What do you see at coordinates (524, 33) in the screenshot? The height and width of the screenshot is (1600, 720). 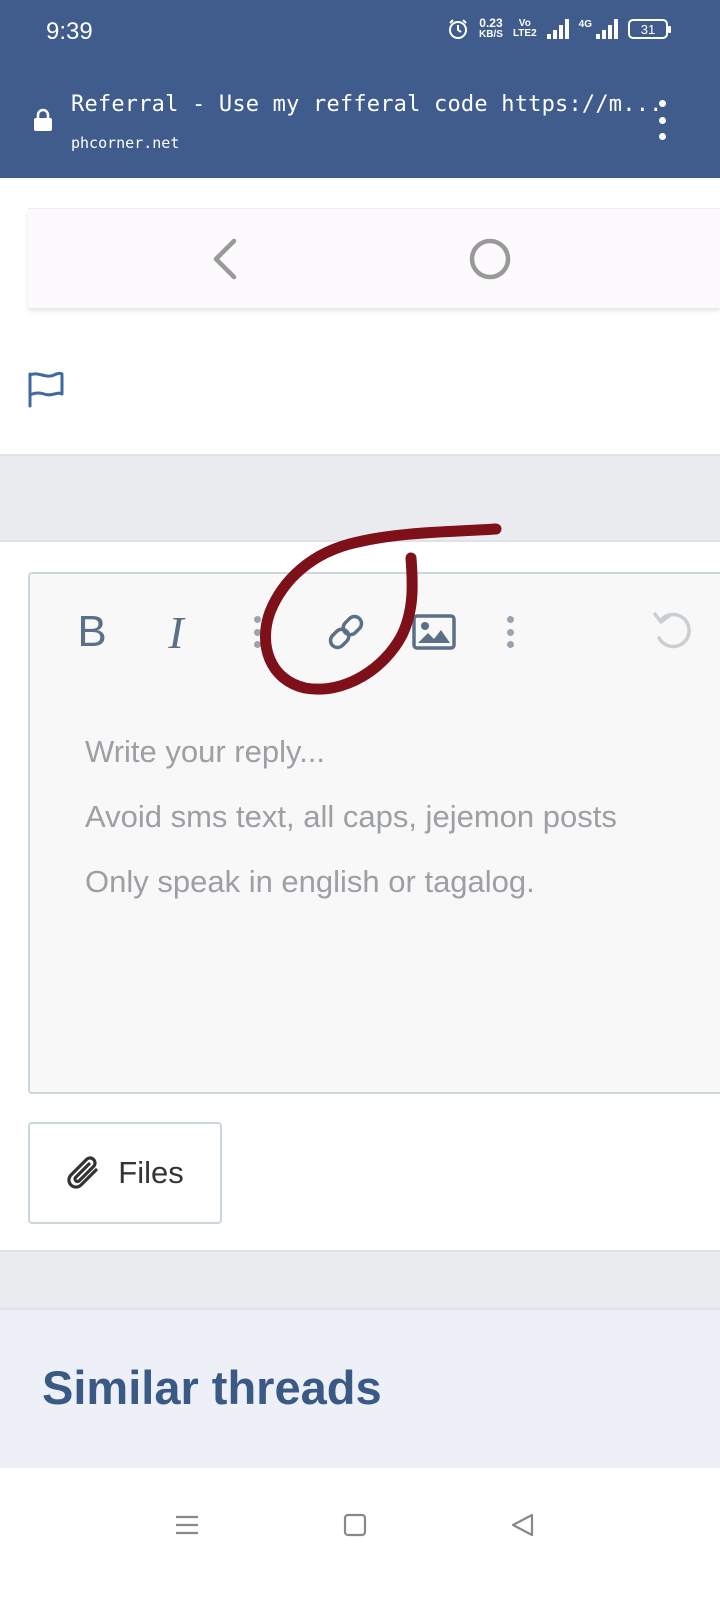 I see `volte-bottom: LTE2` at bounding box center [524, 33].